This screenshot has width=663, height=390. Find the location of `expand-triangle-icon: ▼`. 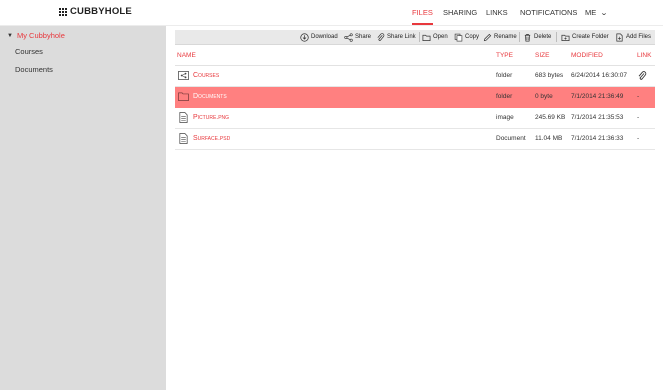

expand-triangle-icon: ▼ is located at coordinates (10, 36).